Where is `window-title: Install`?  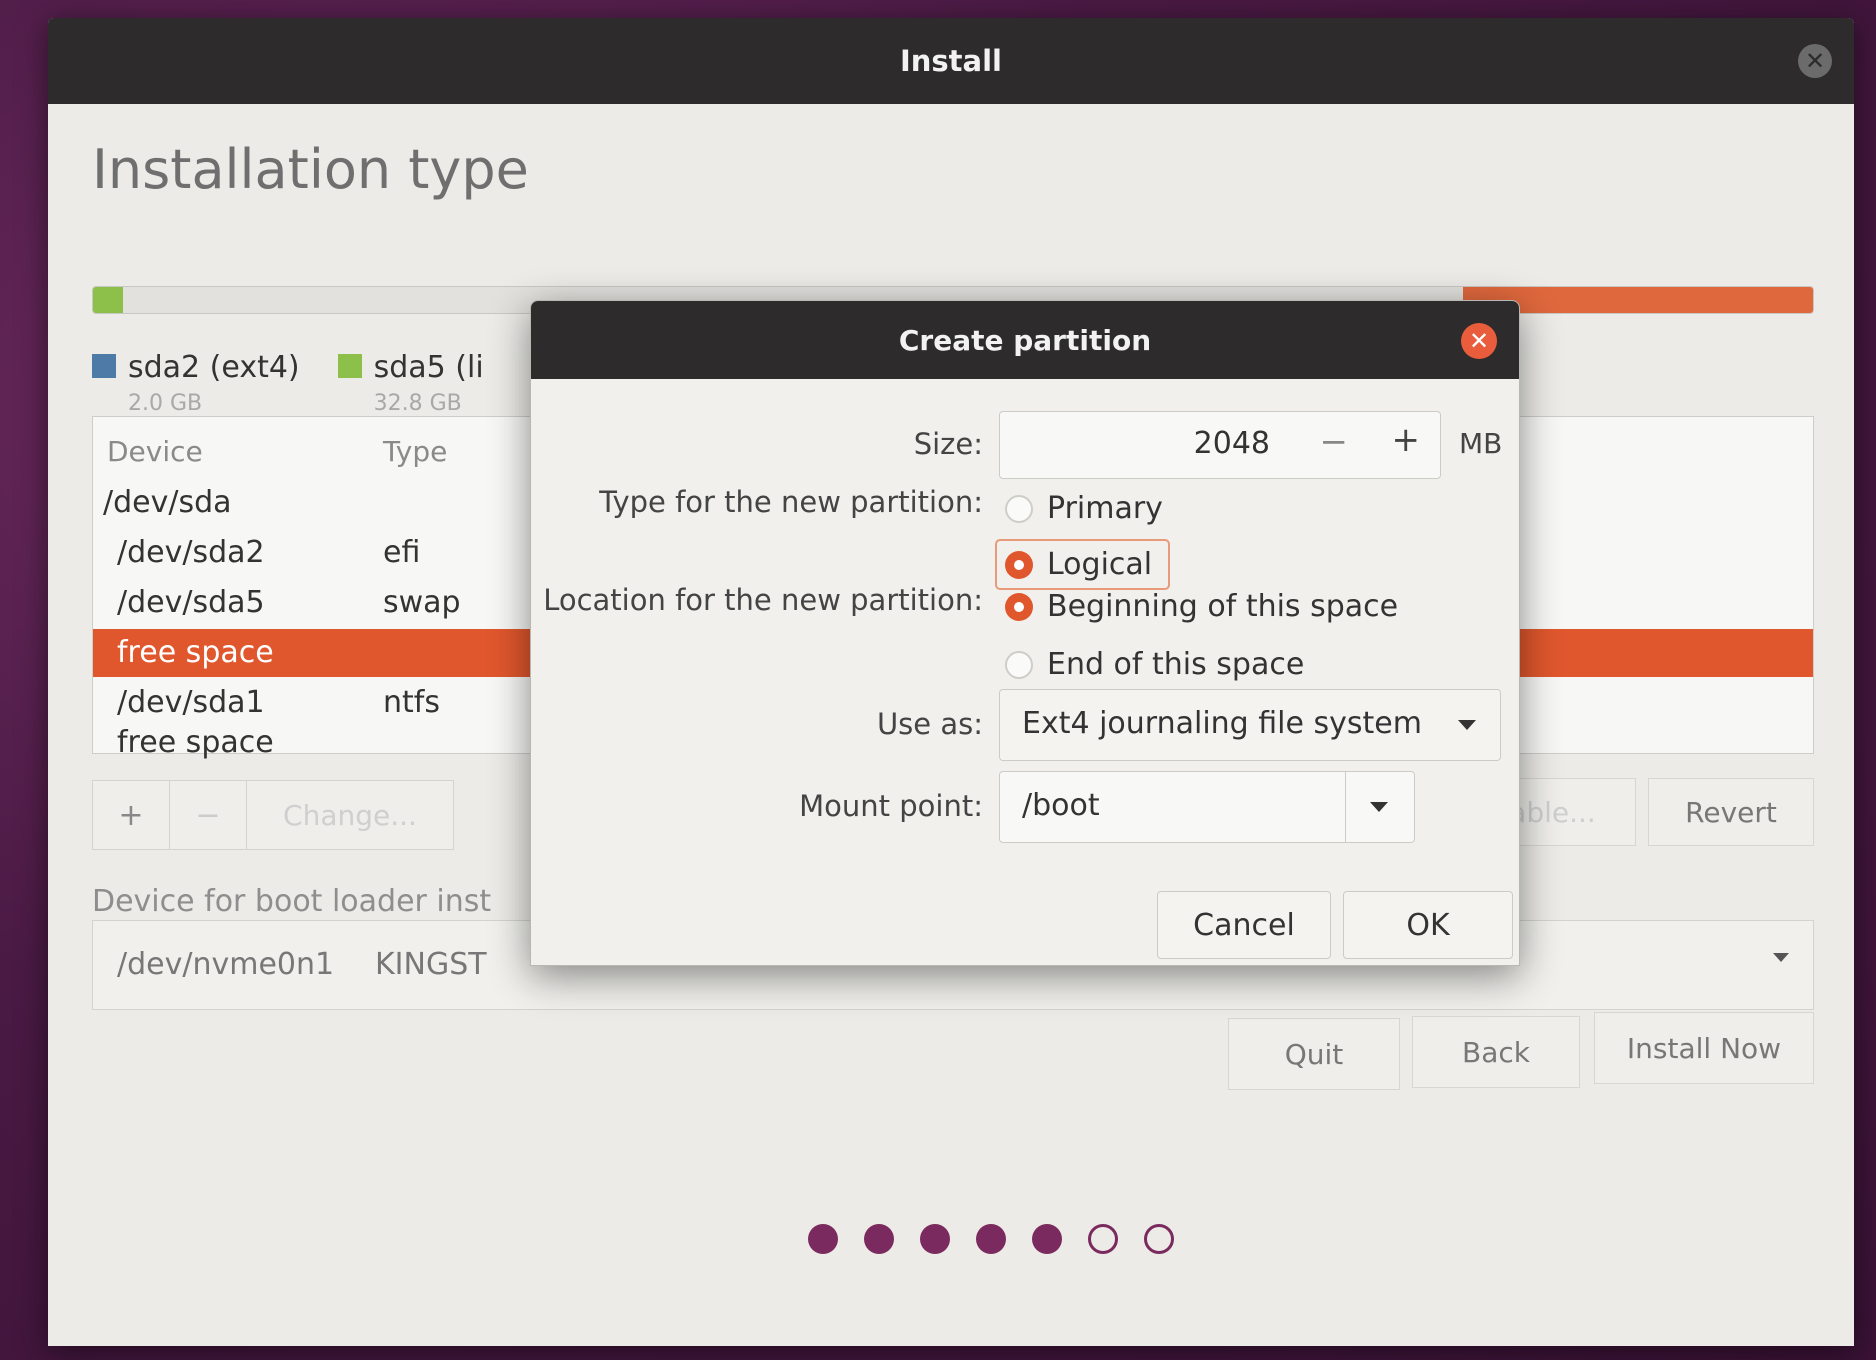
window-title: Install is located at coordinates (950, 61).